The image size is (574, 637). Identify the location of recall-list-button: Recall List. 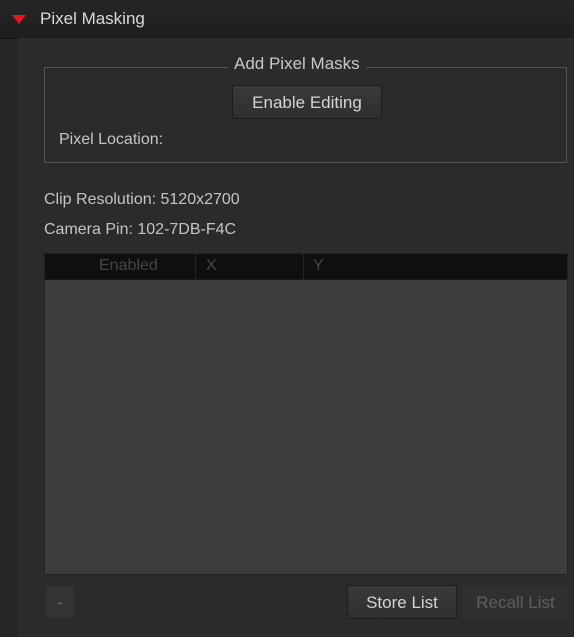
(515, 602).